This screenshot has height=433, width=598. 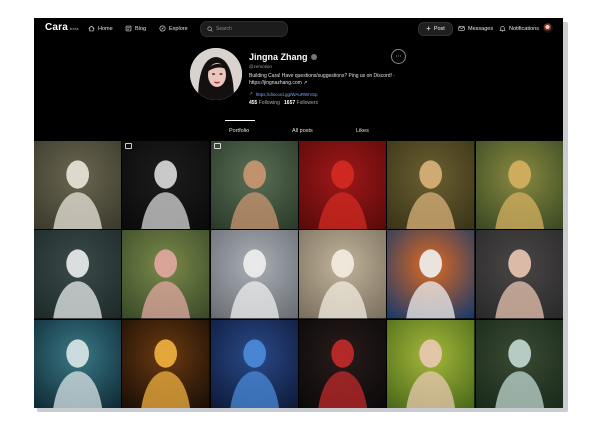 I want to click on more-icon: ⋯, so click(x=398, y=56).